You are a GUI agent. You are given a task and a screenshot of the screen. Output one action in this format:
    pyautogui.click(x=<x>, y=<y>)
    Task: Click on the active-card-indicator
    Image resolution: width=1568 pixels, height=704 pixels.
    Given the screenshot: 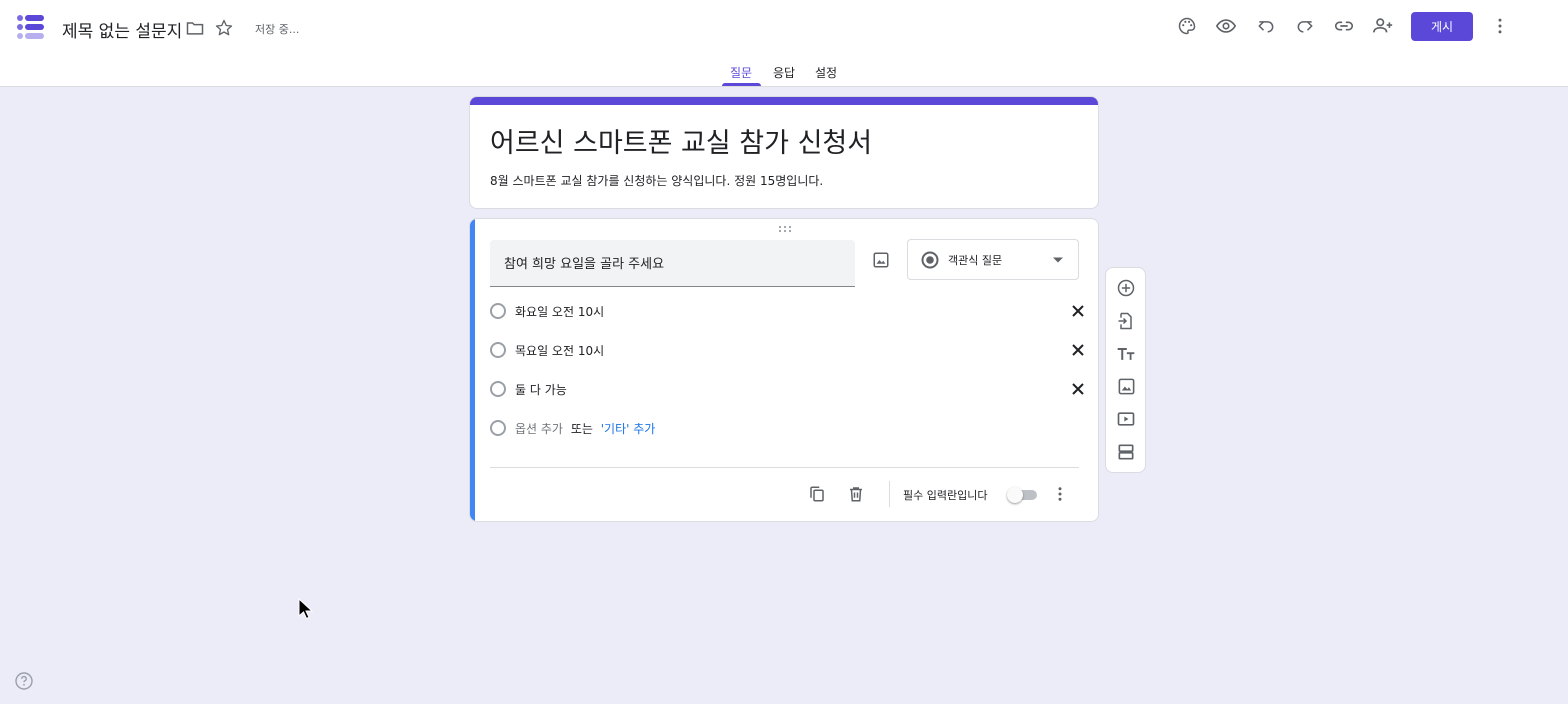 What is the action you would take?
    pyautogui.click(x=472, y=370)
    